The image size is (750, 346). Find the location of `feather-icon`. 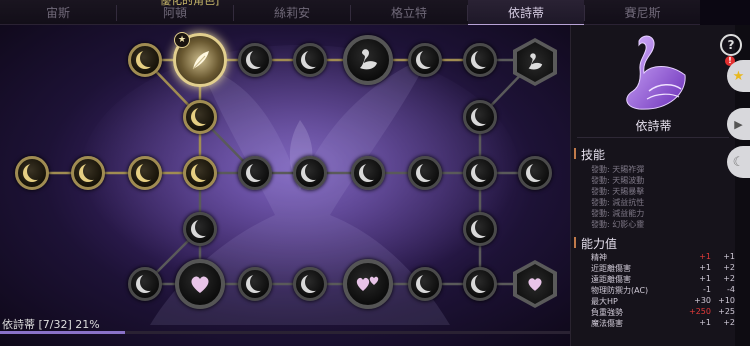

feather-icon is located at coordinates (200, 60).